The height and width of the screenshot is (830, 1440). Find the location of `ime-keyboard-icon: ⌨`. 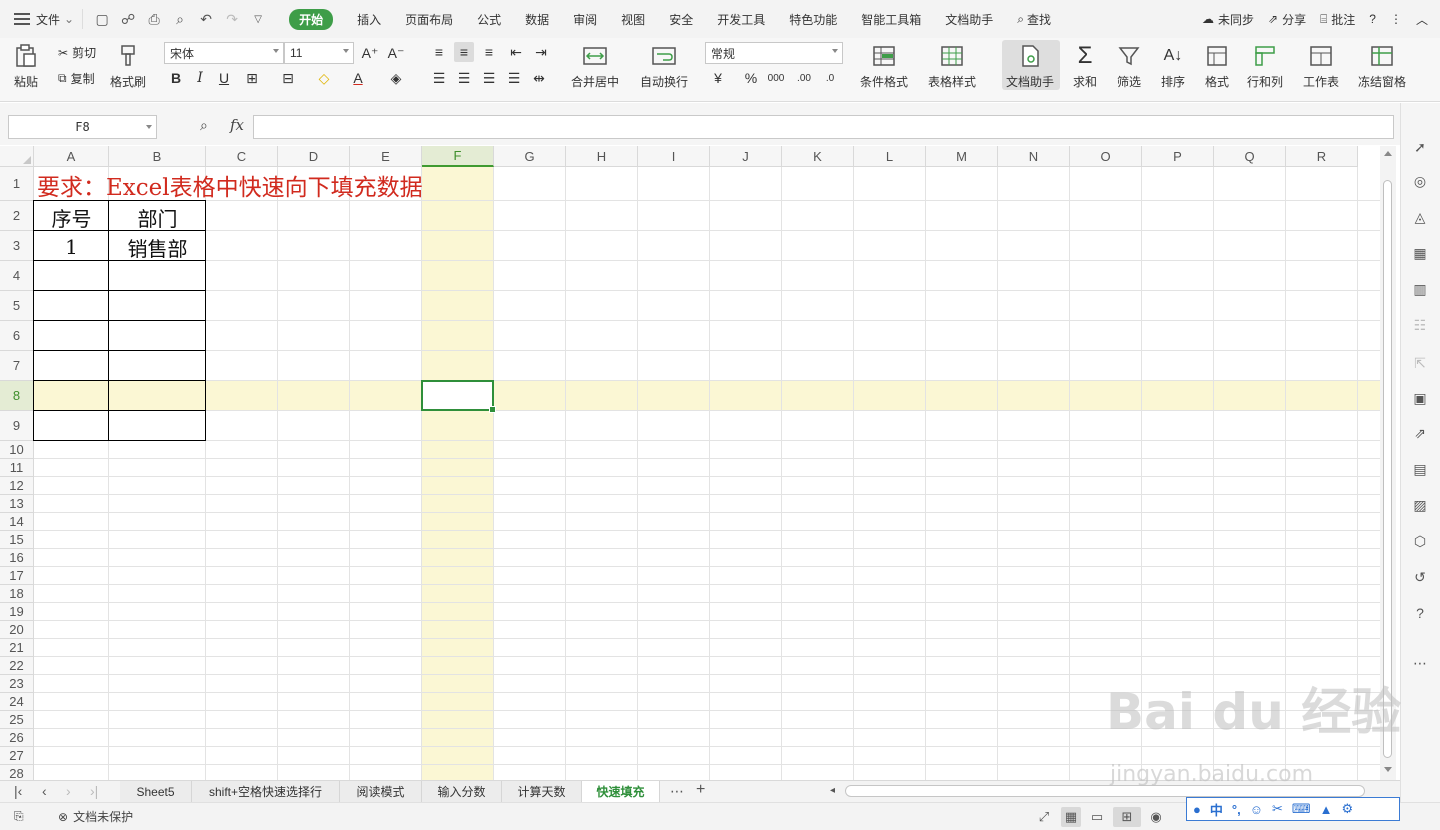

ime-keyboard-icon: ⌨ is located at coordinates (1301, 809).